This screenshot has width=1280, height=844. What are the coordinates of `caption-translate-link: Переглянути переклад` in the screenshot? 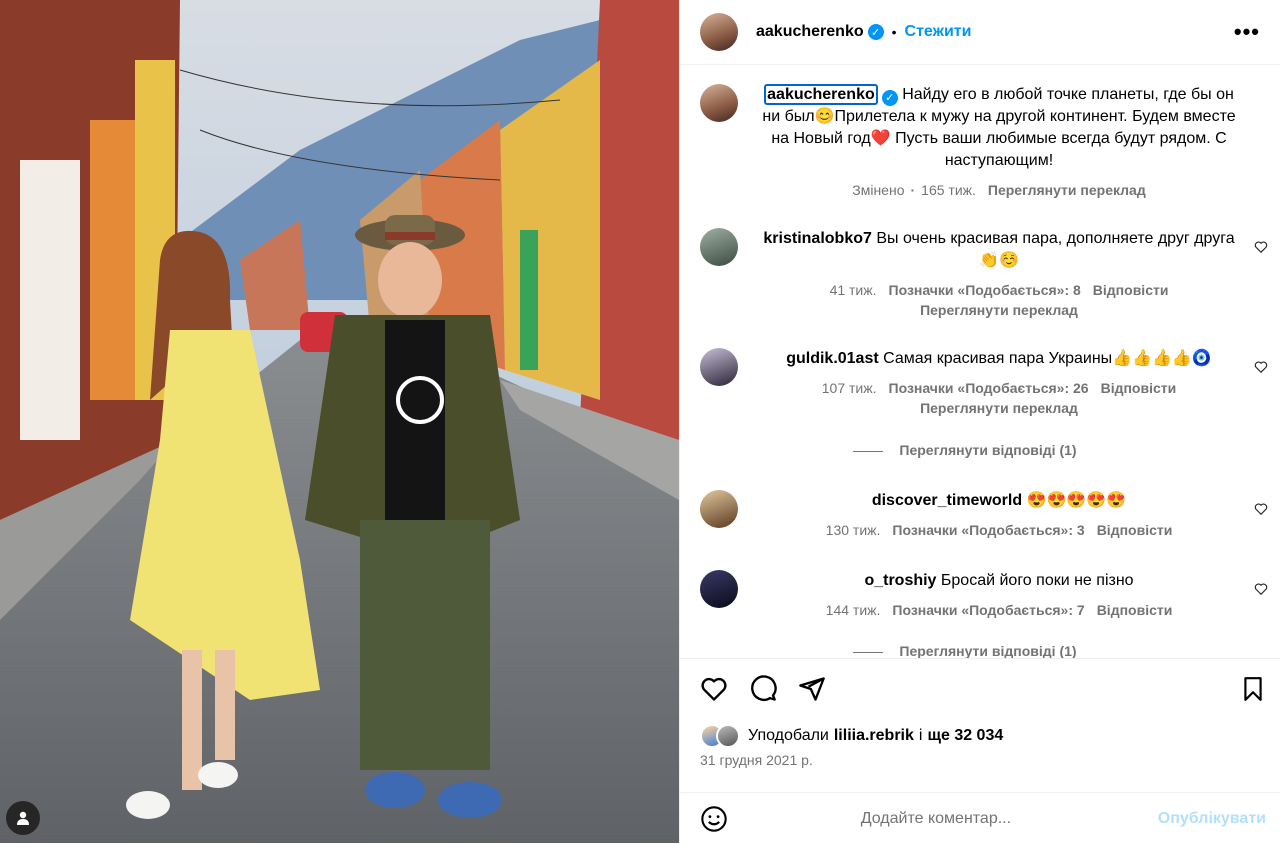 It's located at (1067, 190).